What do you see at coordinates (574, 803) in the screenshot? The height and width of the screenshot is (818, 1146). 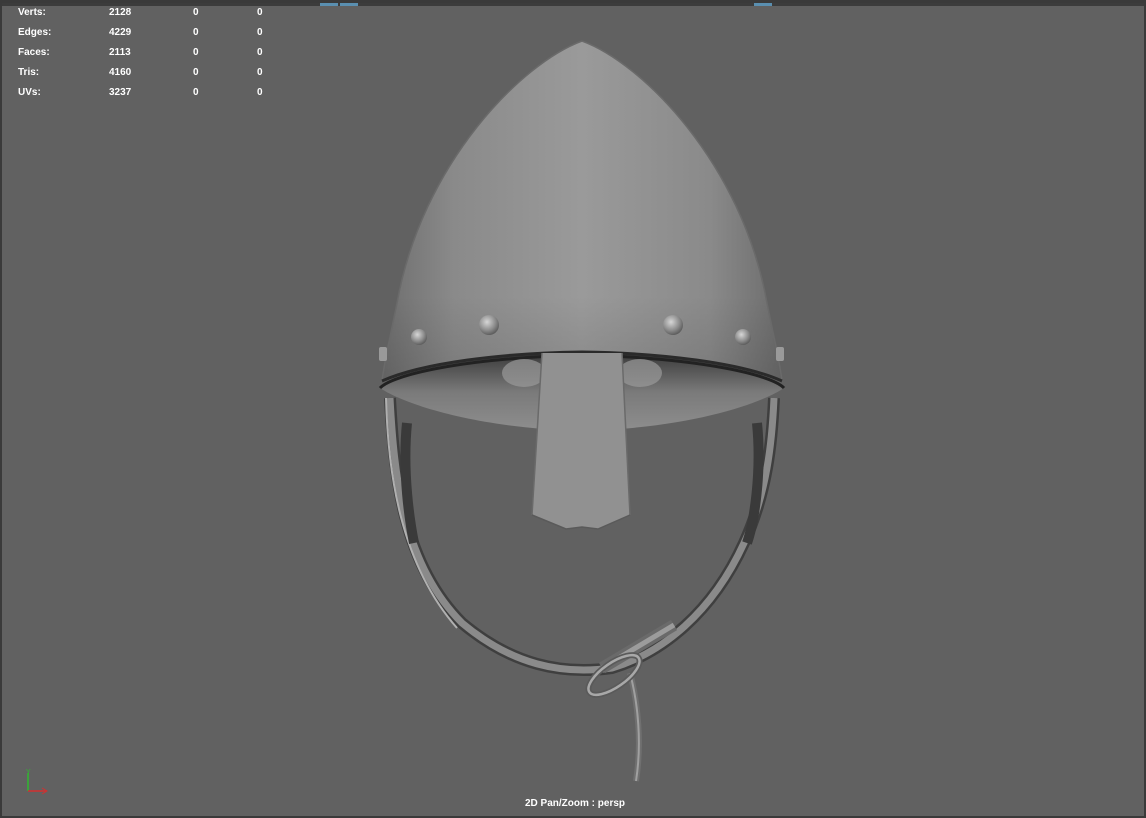 I see `camera-label: 2D Pan/Zoom : persp` at bounding box center [574, 803].